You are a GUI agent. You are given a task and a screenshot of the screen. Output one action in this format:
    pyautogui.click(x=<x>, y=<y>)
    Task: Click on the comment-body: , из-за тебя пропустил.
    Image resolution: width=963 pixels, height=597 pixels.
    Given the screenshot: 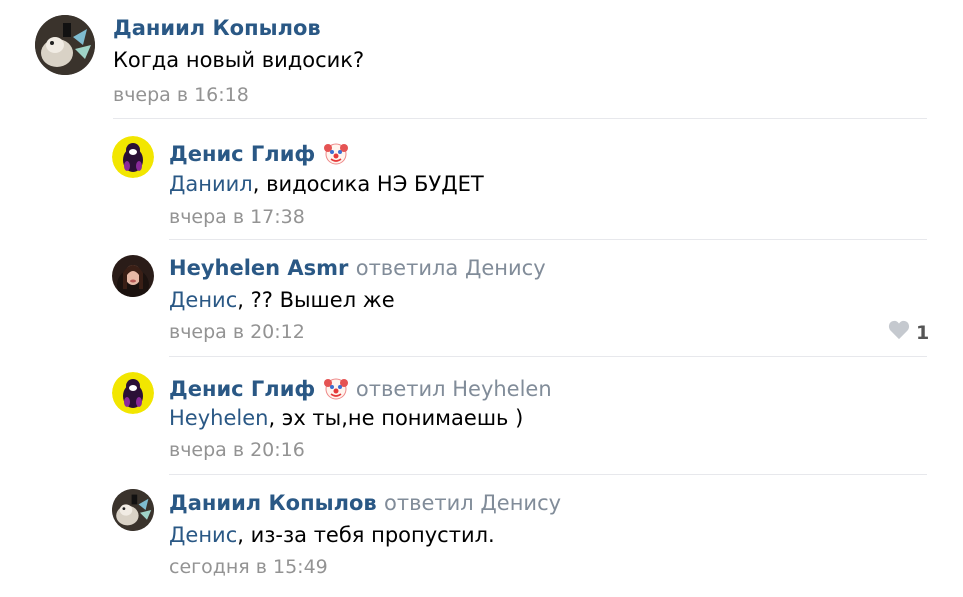 What is the action you would take?
    pyautogui.click(x=366, y=535)
    